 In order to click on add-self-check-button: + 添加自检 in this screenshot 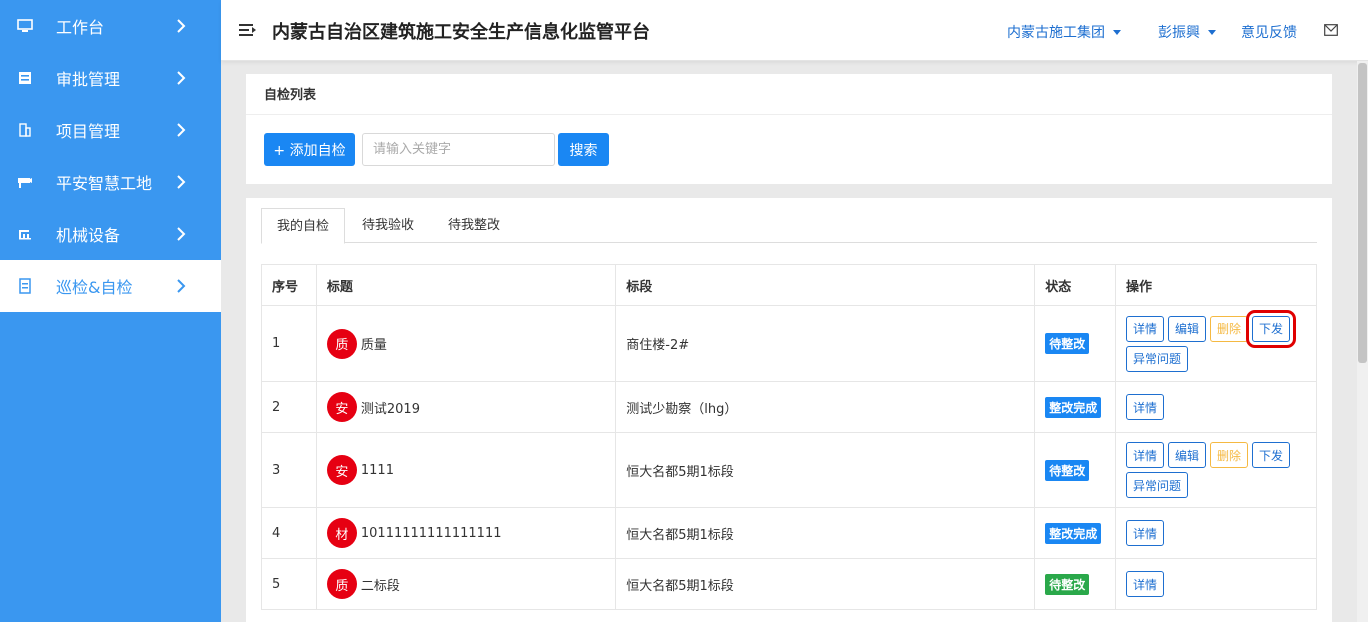, I will do `click(309, 149)`.